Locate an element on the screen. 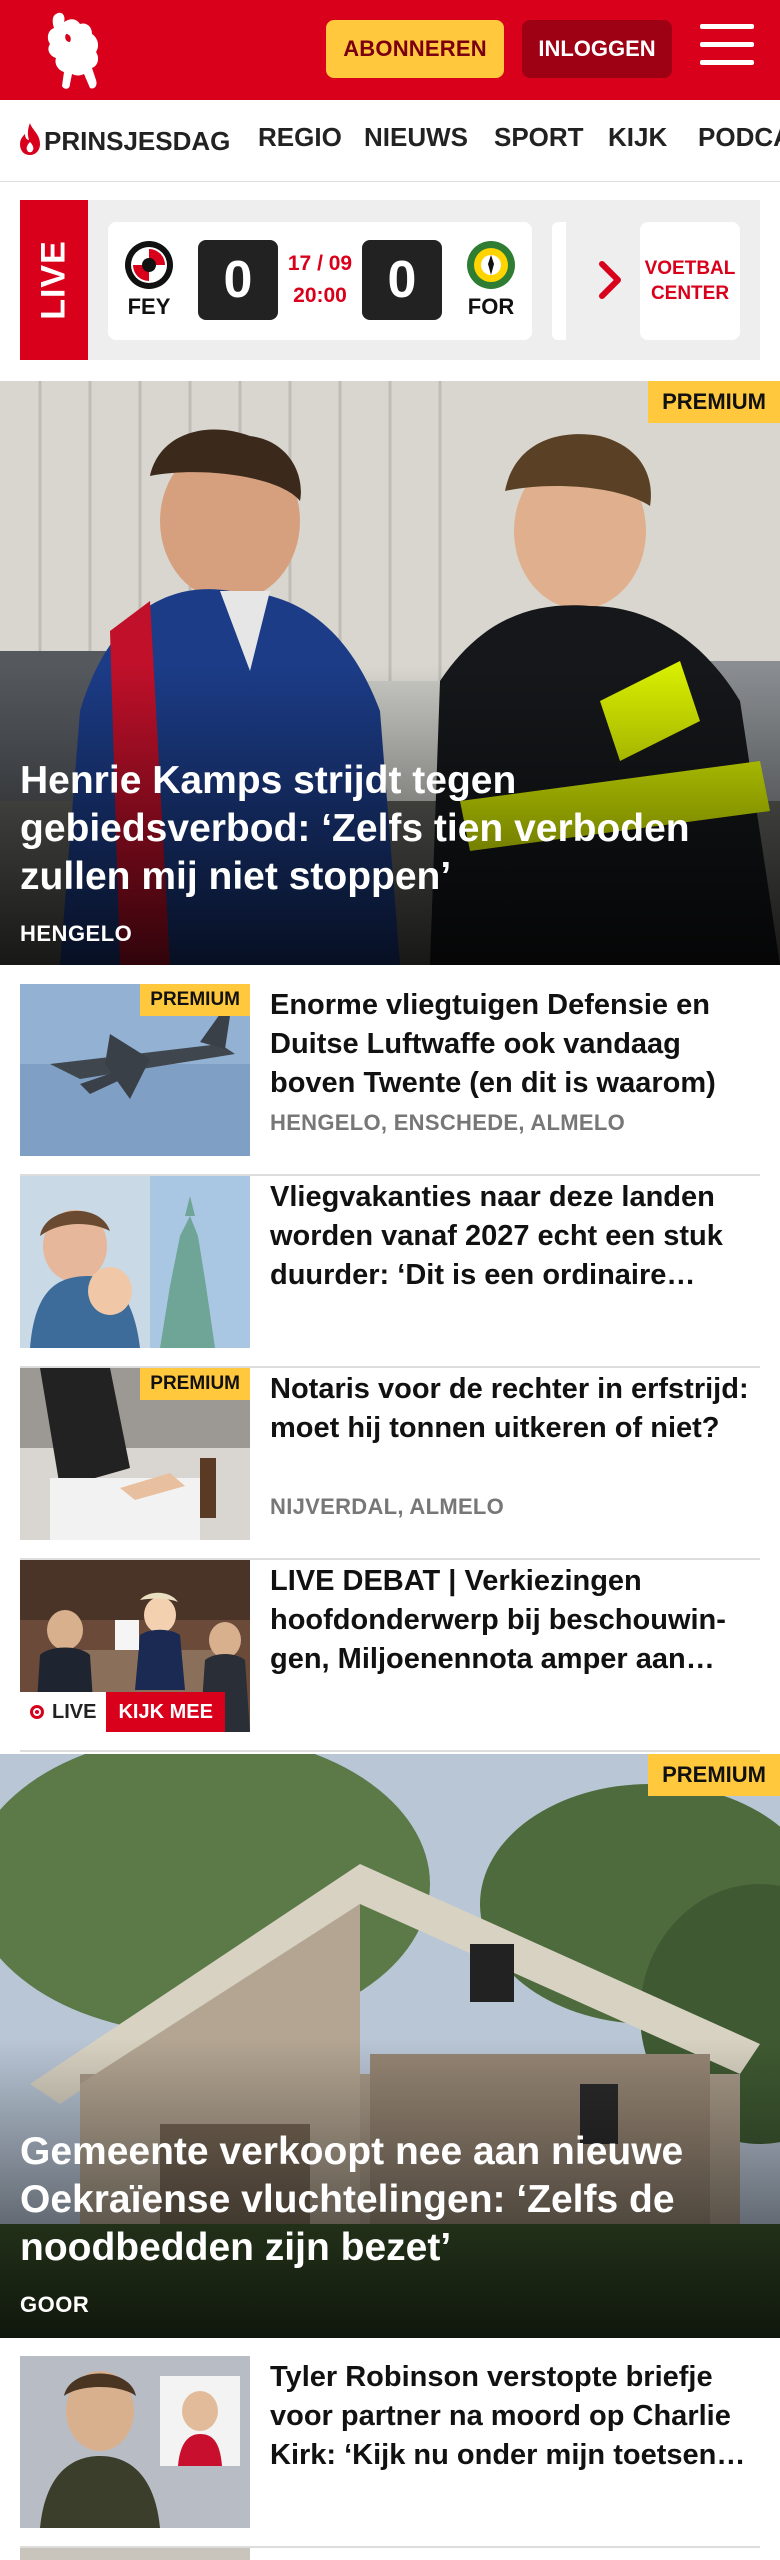 The height and width of the screenshot is (2560, 780). top-bar: ABONNEREN INLOGGEN is located at coordinates (390, 50).